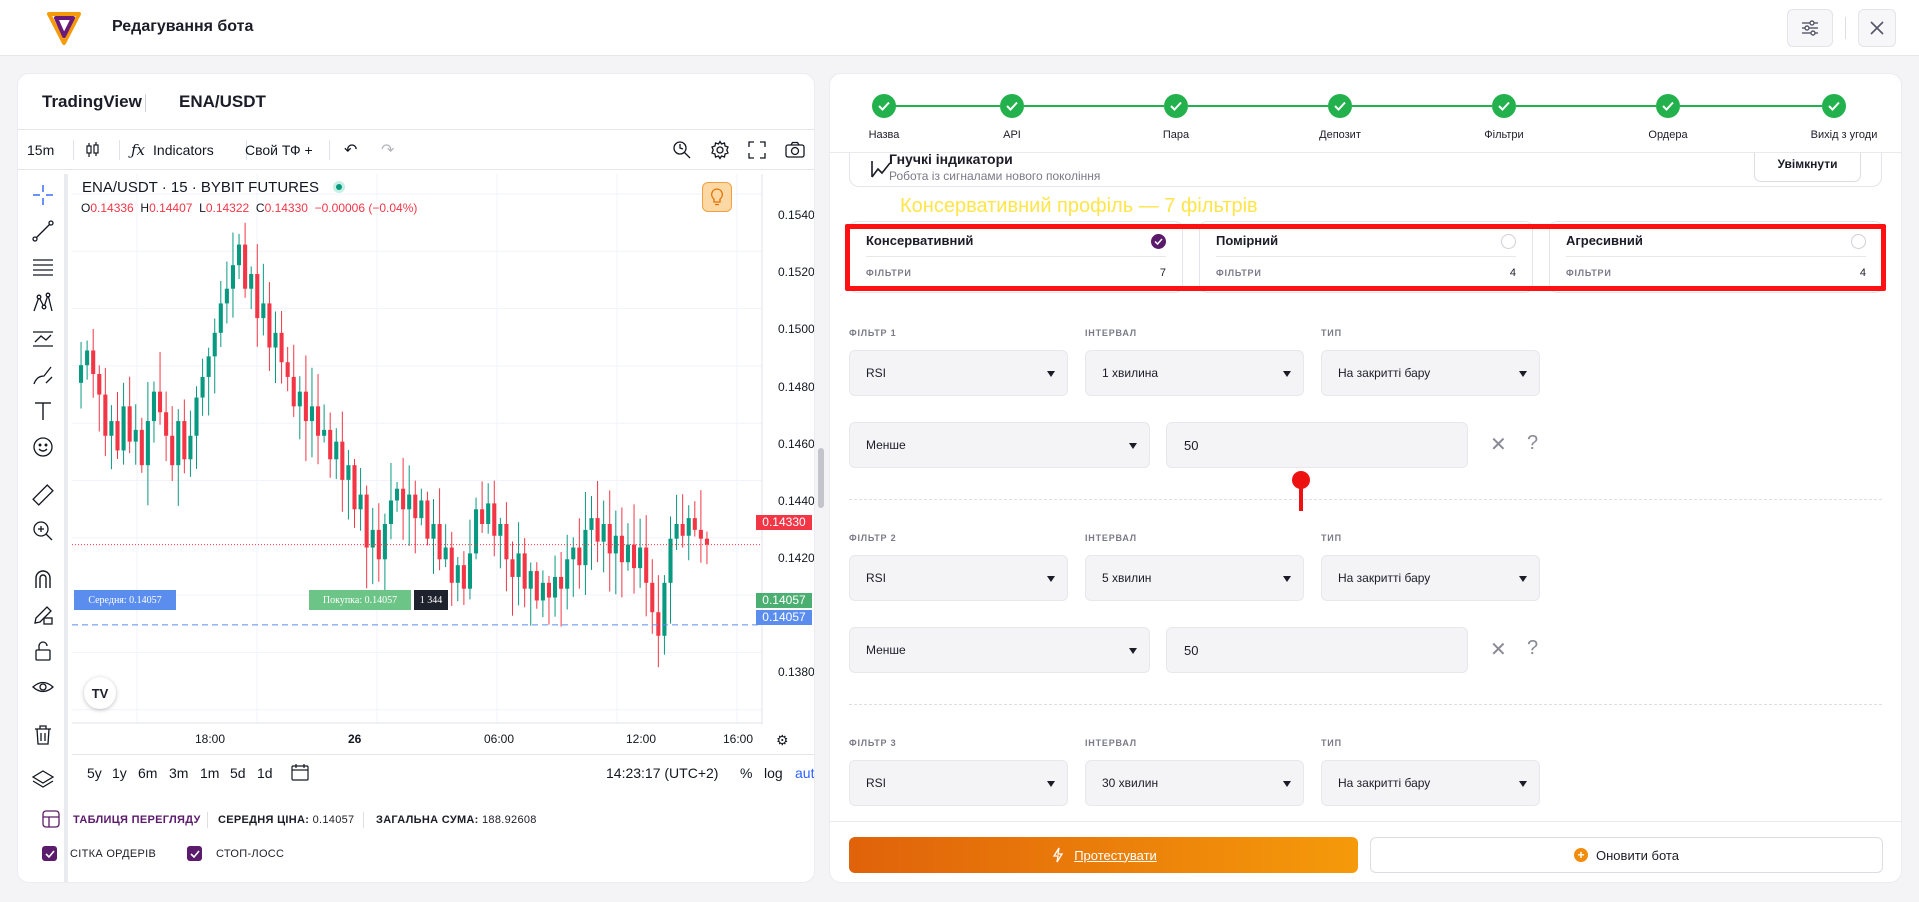  Describe the element at coordinates (265, 773) in the screenshot. I see `range-1d: 1d` at that location.